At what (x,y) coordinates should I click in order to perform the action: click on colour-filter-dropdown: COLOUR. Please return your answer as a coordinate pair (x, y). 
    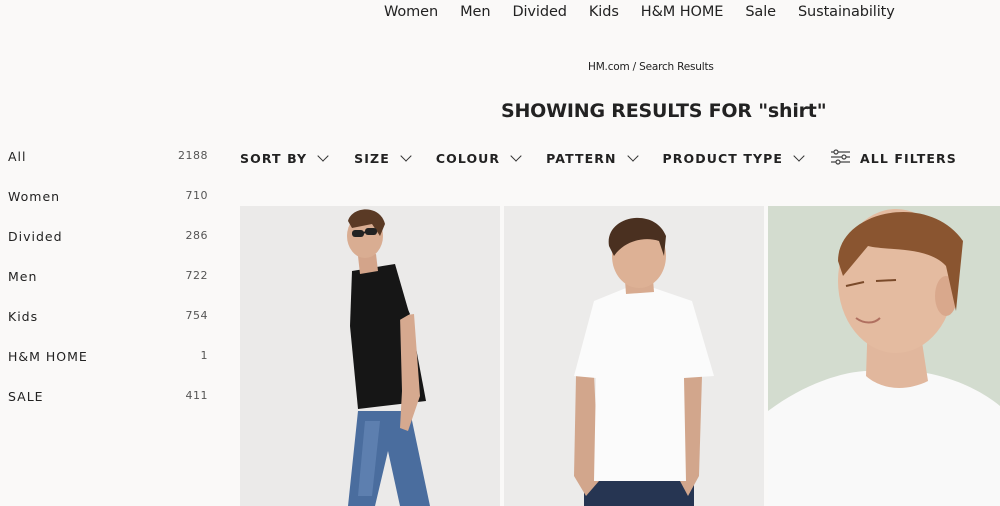
    Looking at the image, I should click on (478, 157).